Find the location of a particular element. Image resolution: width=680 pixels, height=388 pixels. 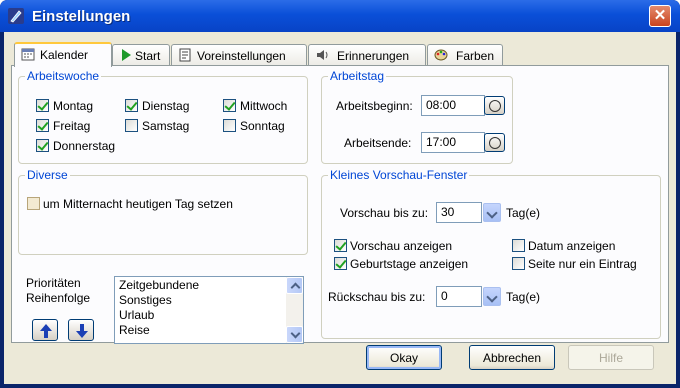

tab-farben: Farben is located at coordinates (465, 55).